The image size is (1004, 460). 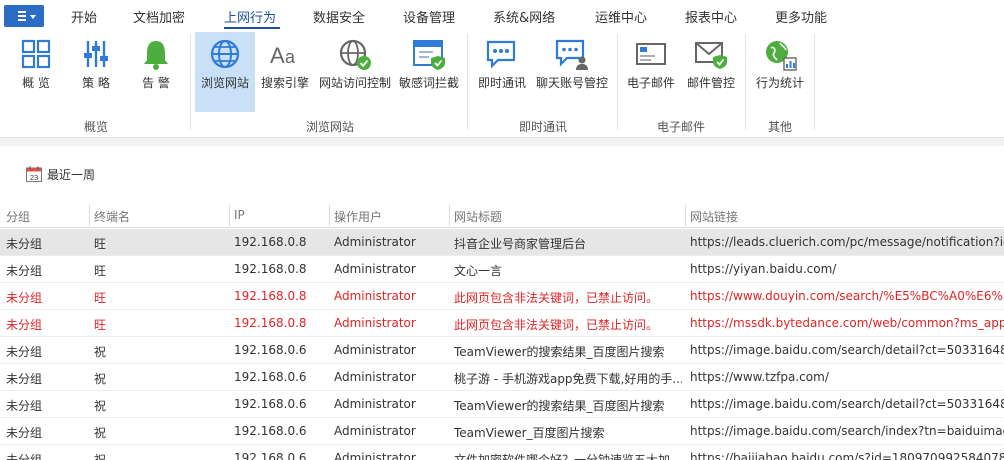 What do you see at coordinates (250, 16) in the screenshot?
I see `menu-internet-behavior: 上网行为` at bounding box center [250, 16].